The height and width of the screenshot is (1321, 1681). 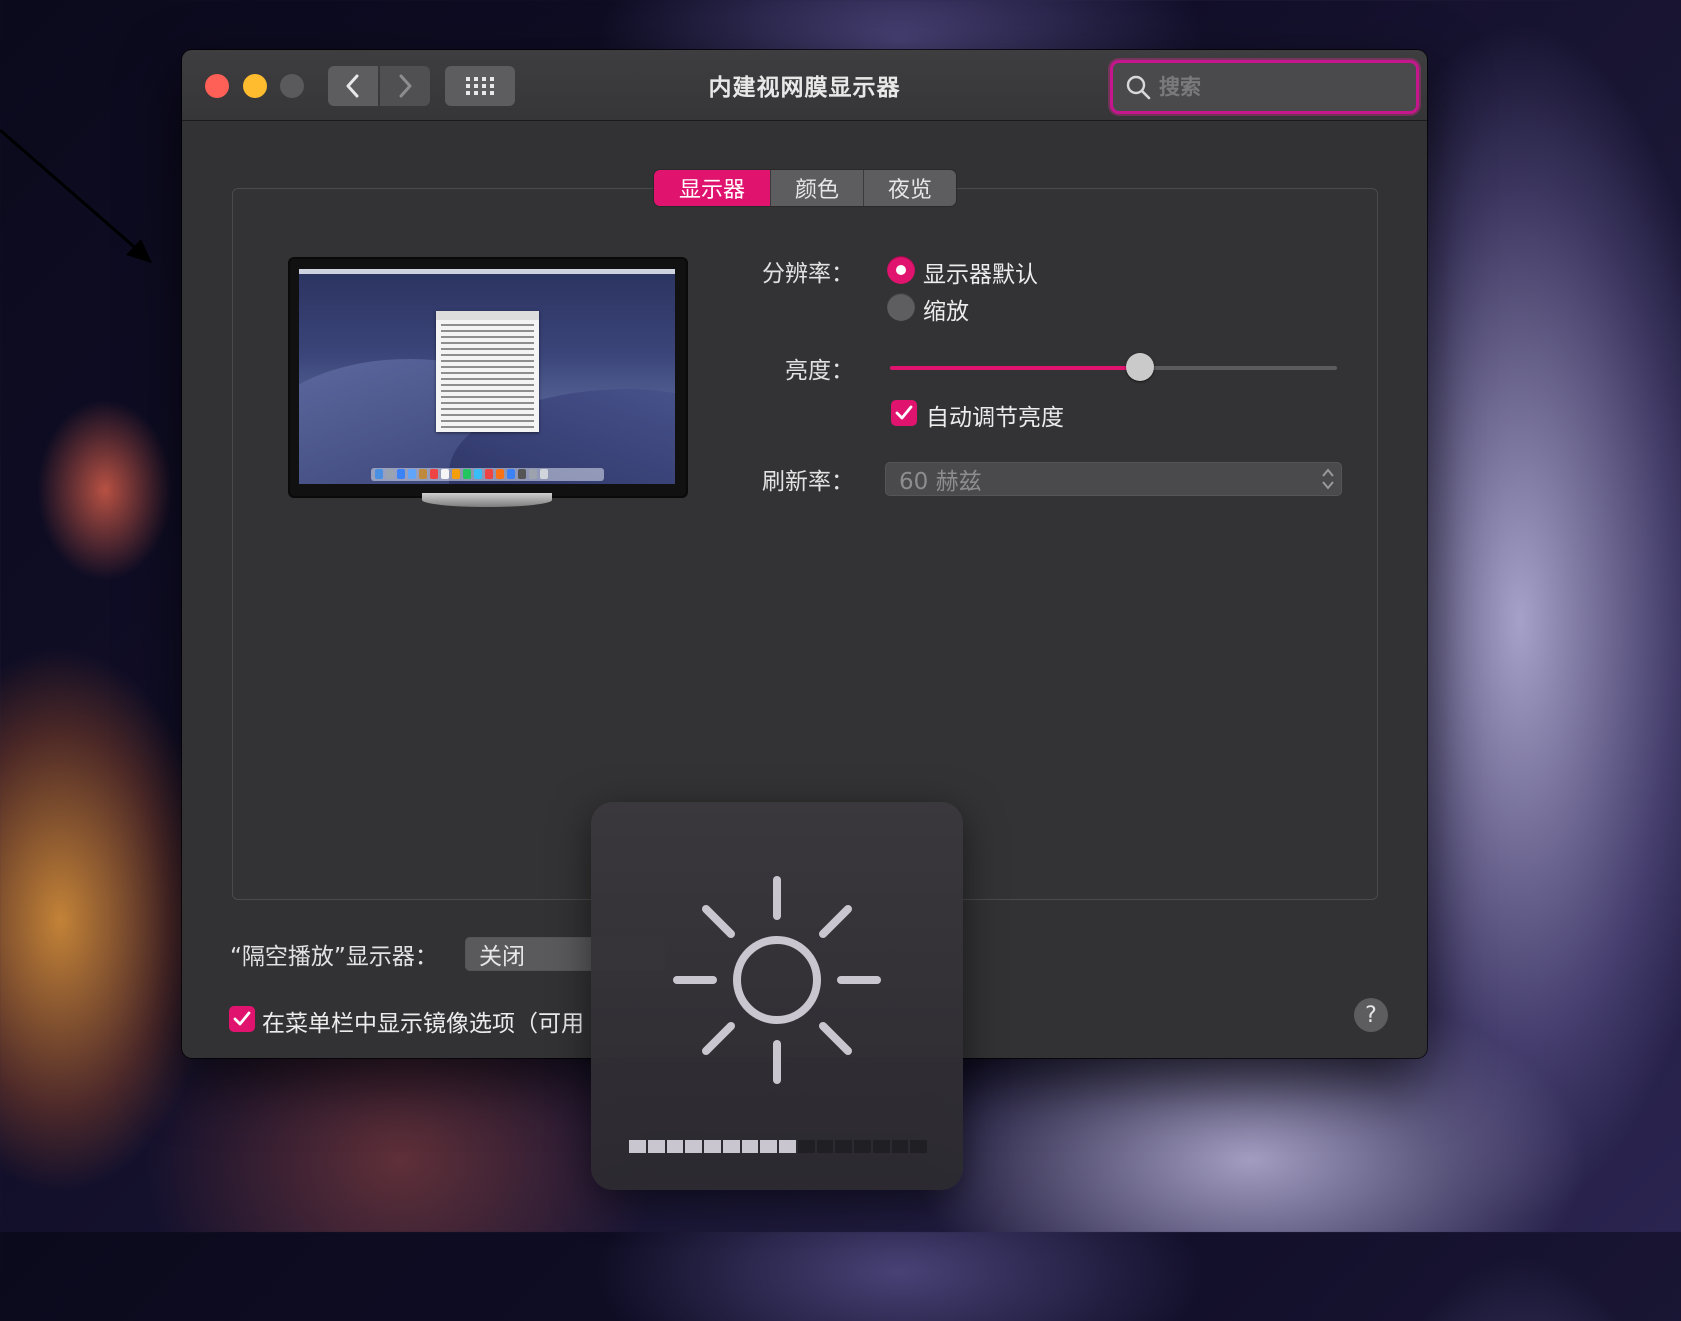 I want to click on dock-thumbnail, so click(x=487, y=474).